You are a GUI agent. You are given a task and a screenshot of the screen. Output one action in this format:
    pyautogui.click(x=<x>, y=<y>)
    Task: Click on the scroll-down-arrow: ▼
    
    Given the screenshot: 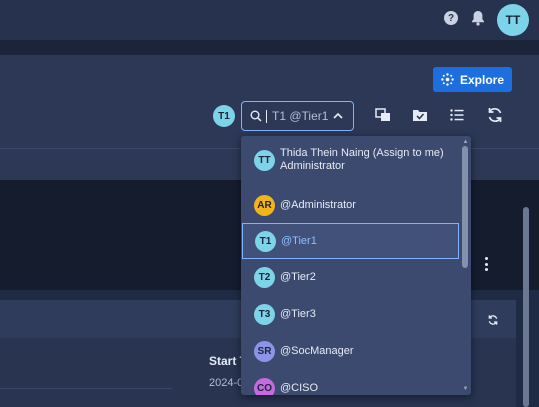 What is the action you would take?
    pyautogui.click(x=465, y=389)
    